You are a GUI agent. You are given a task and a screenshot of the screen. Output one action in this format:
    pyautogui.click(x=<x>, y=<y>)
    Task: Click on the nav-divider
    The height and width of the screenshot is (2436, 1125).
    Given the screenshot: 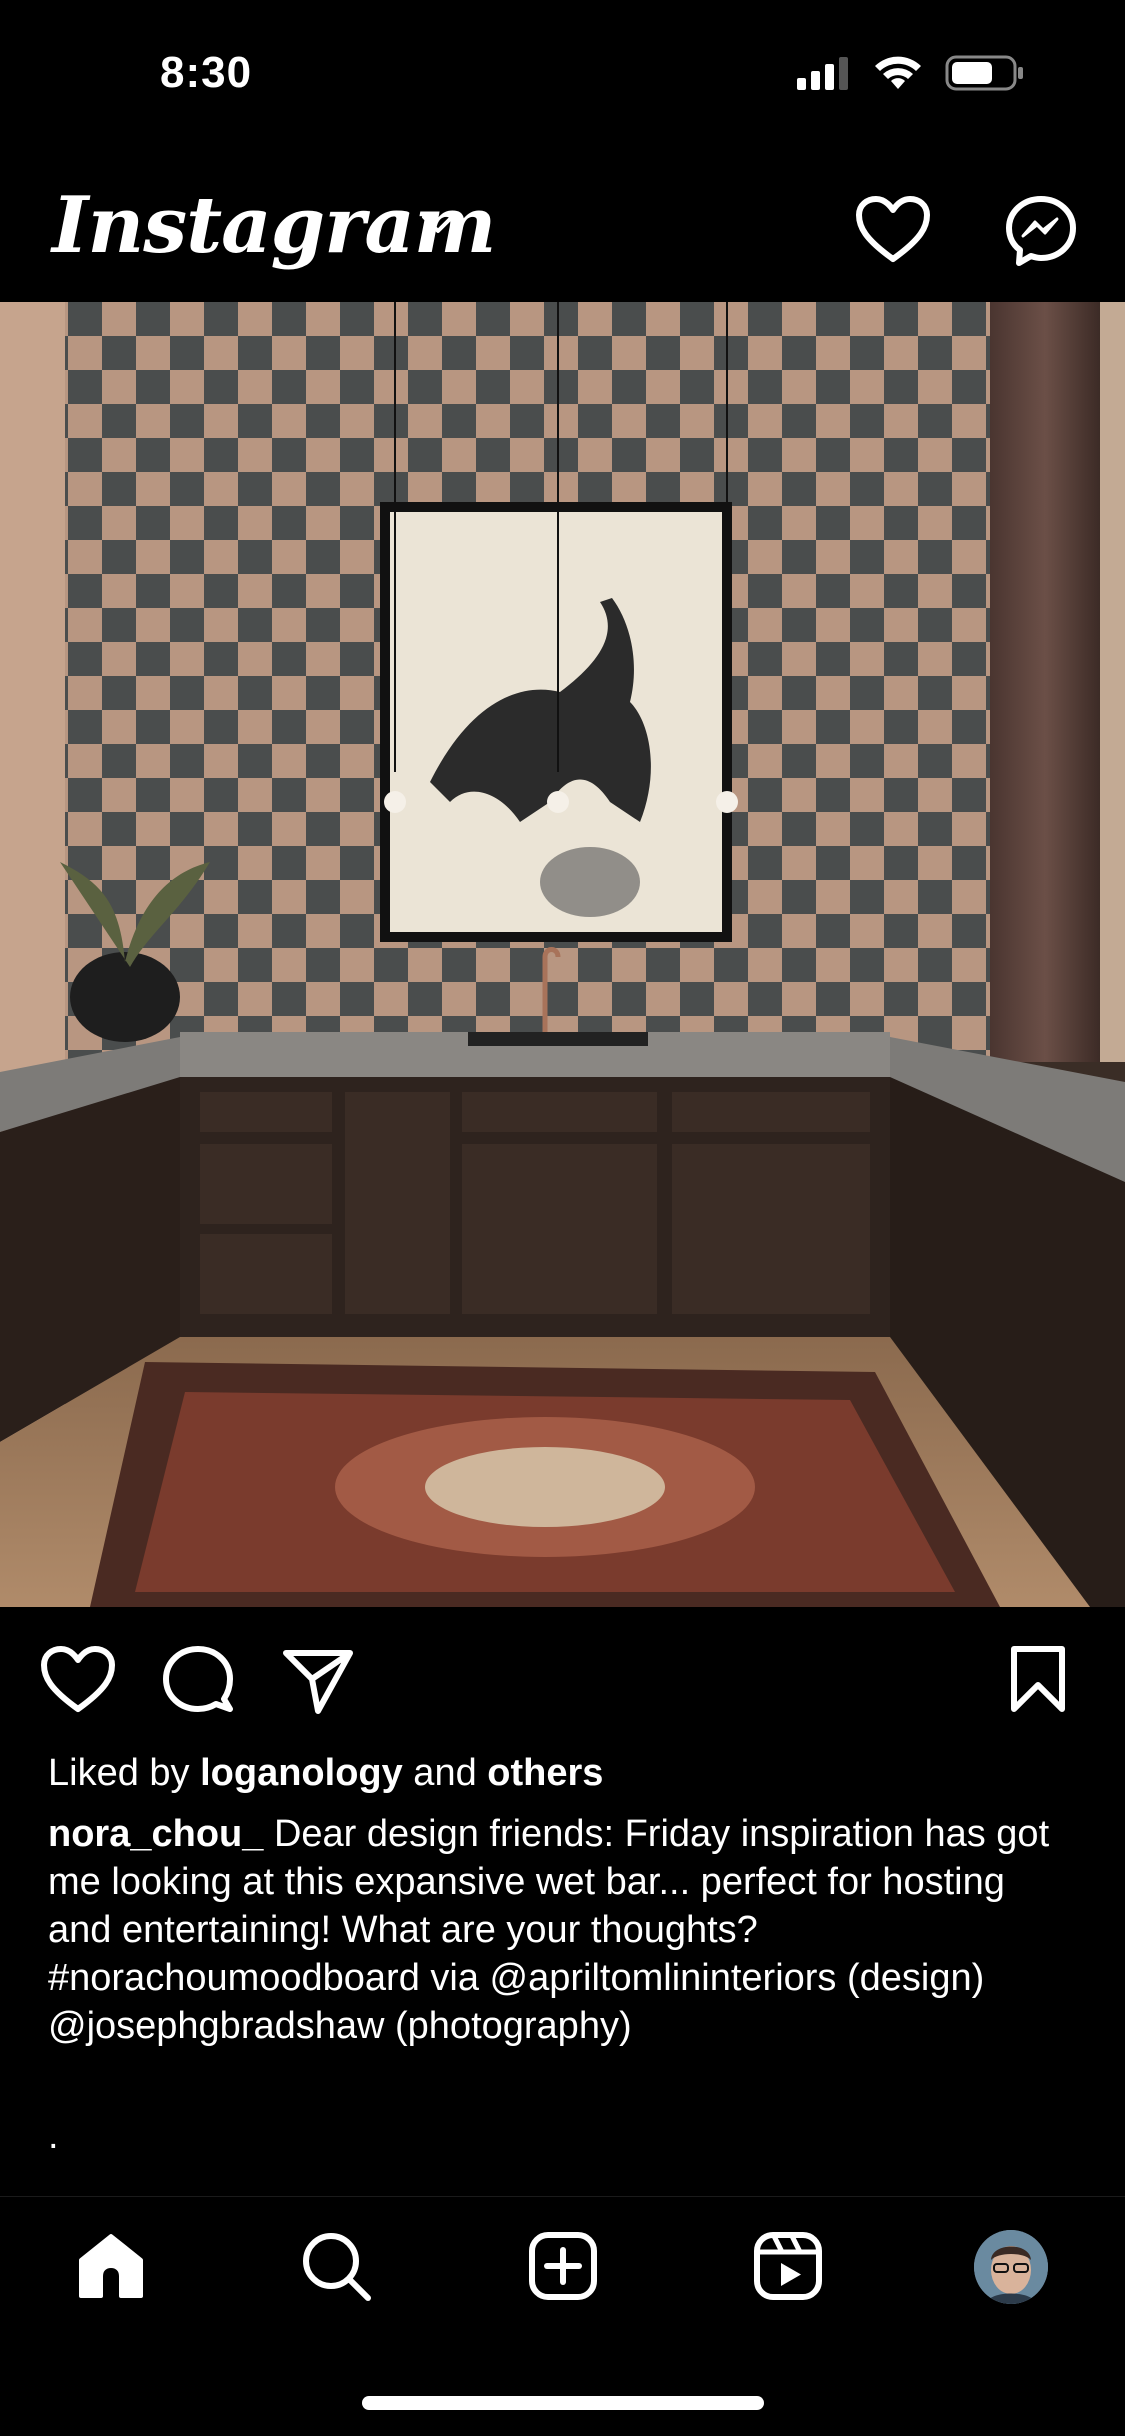 What is the action you would take?
    pyautogui.click(x=562, y=2196)
    